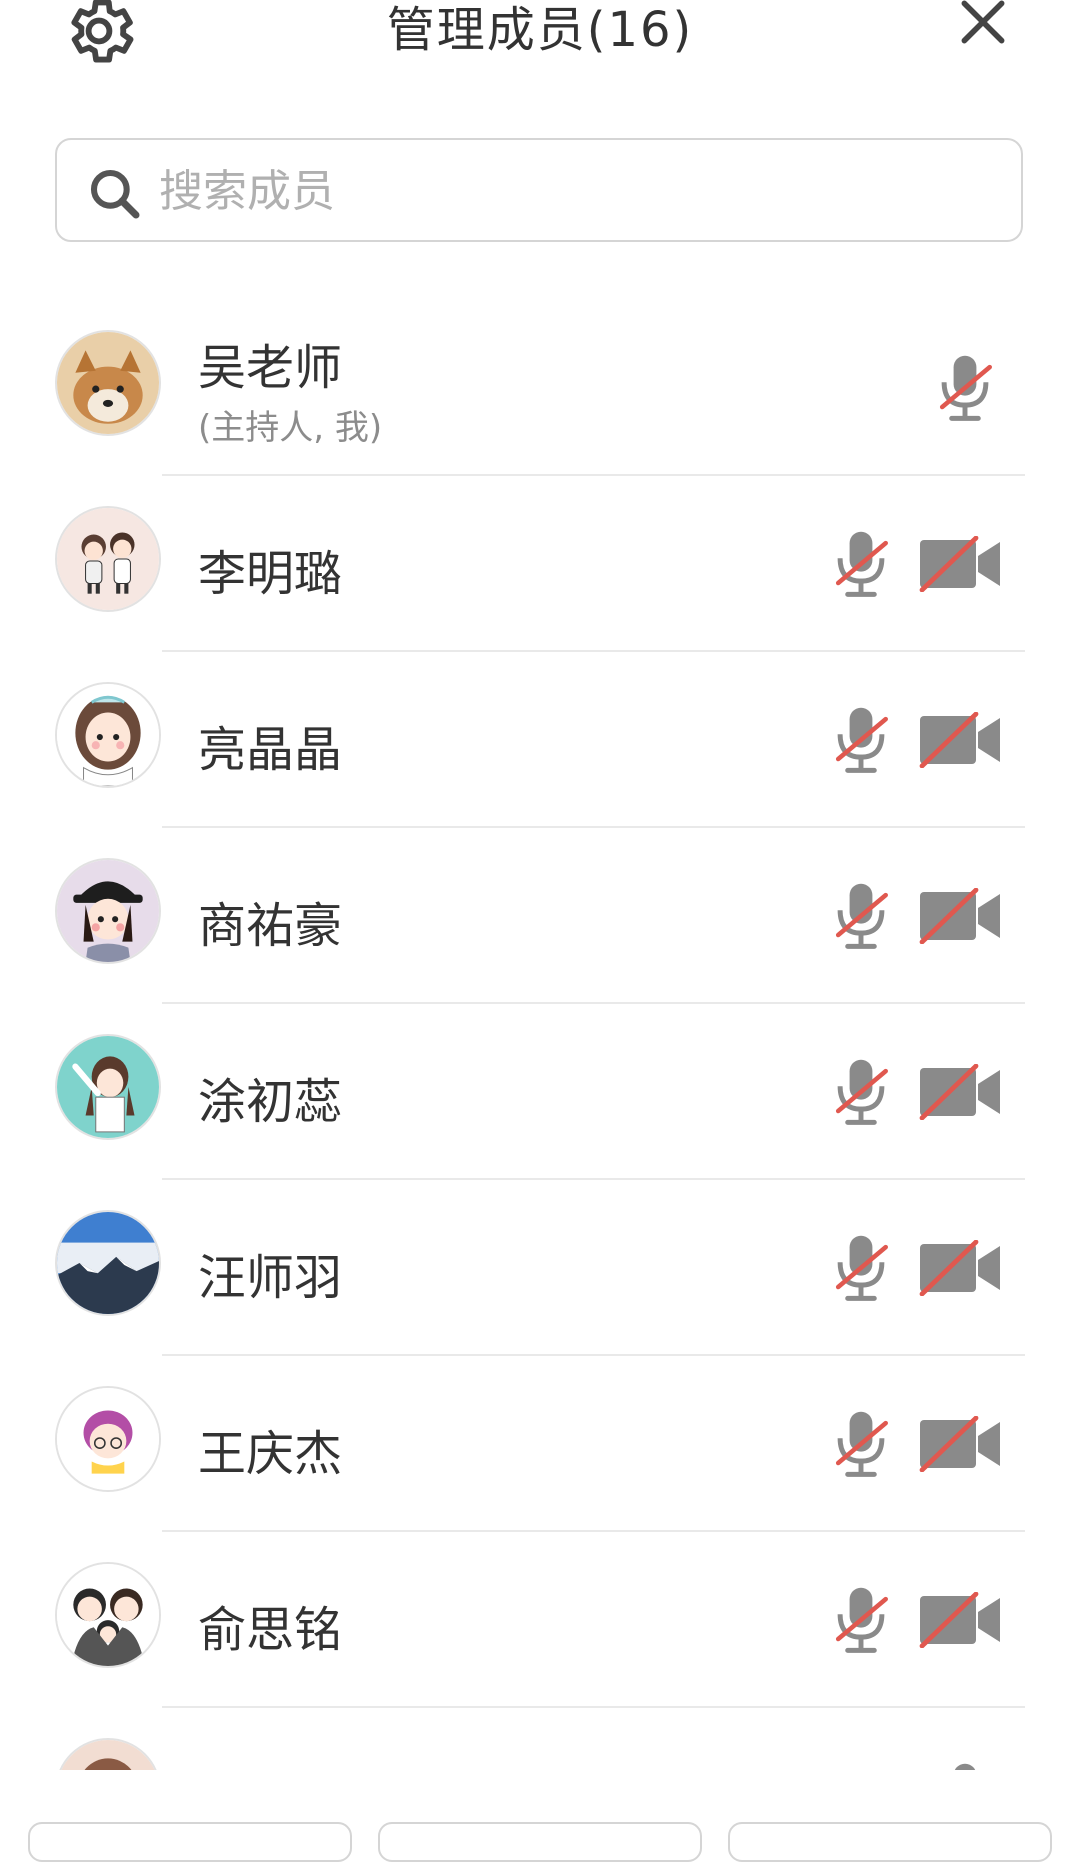  Describe the element at coordinates (270, 926) in the screenshot. I see `member-name: 商祐豪` at that location.